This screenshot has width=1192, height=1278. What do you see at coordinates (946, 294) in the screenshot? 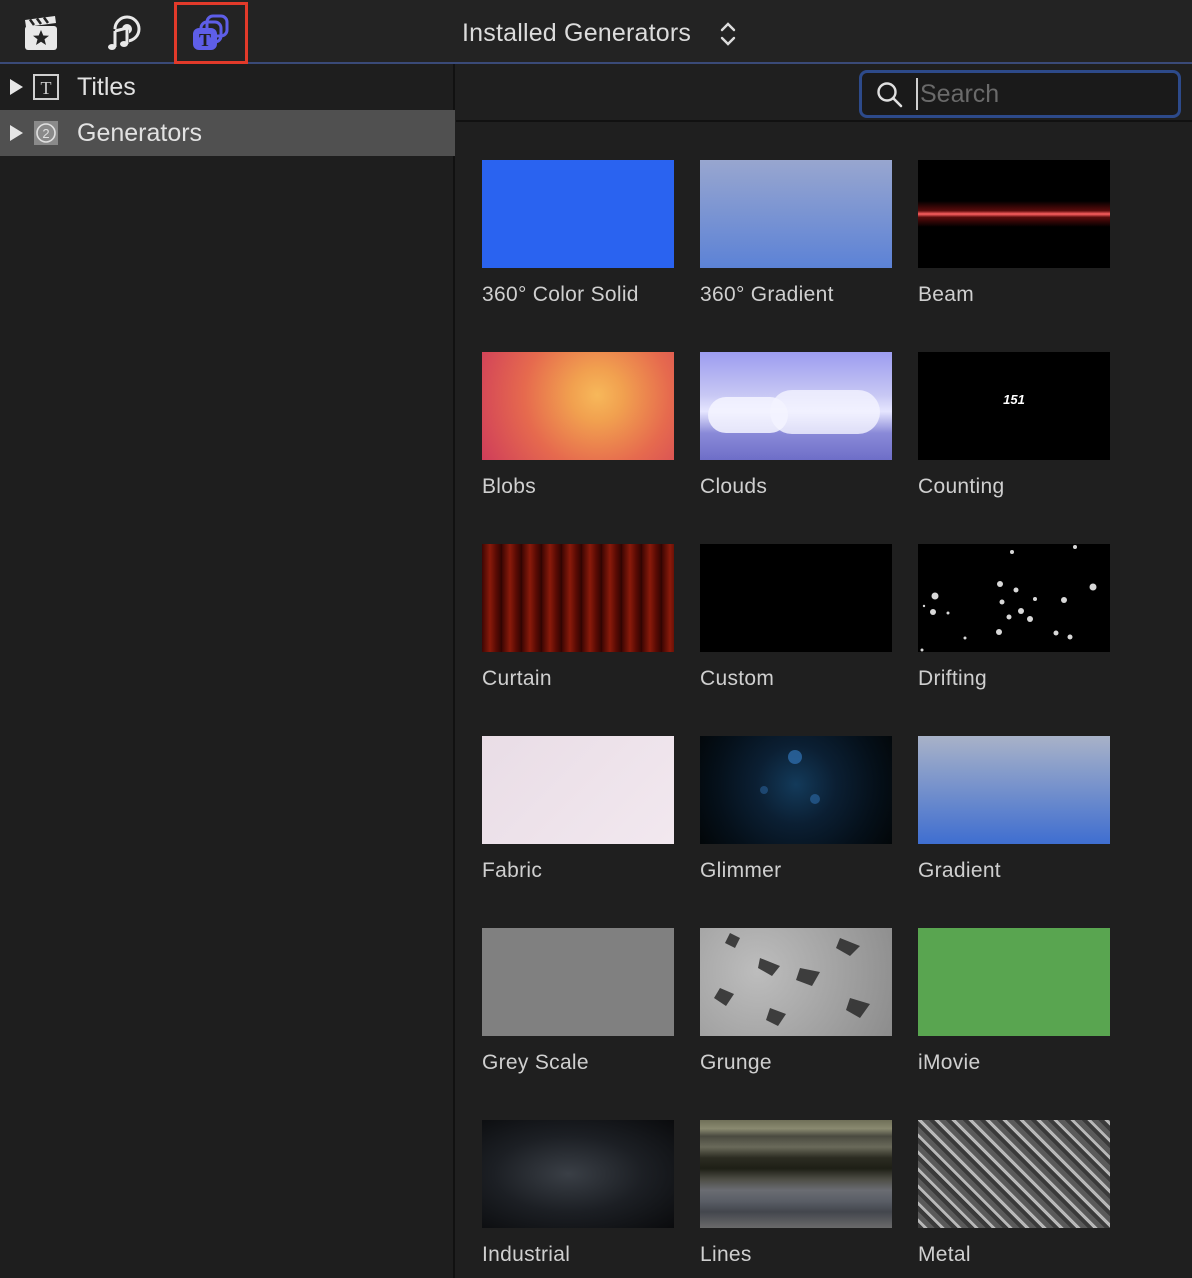
I see `tile-label: Beam` at bounding box center [946, 294].